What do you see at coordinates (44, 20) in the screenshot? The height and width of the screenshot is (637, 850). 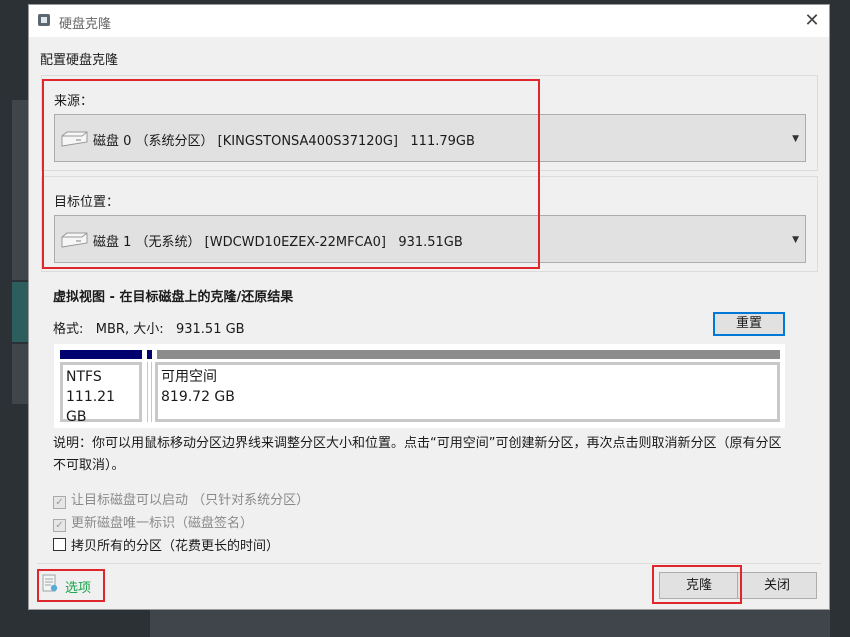 I see `app-icon` at bounding box center [44, 20].